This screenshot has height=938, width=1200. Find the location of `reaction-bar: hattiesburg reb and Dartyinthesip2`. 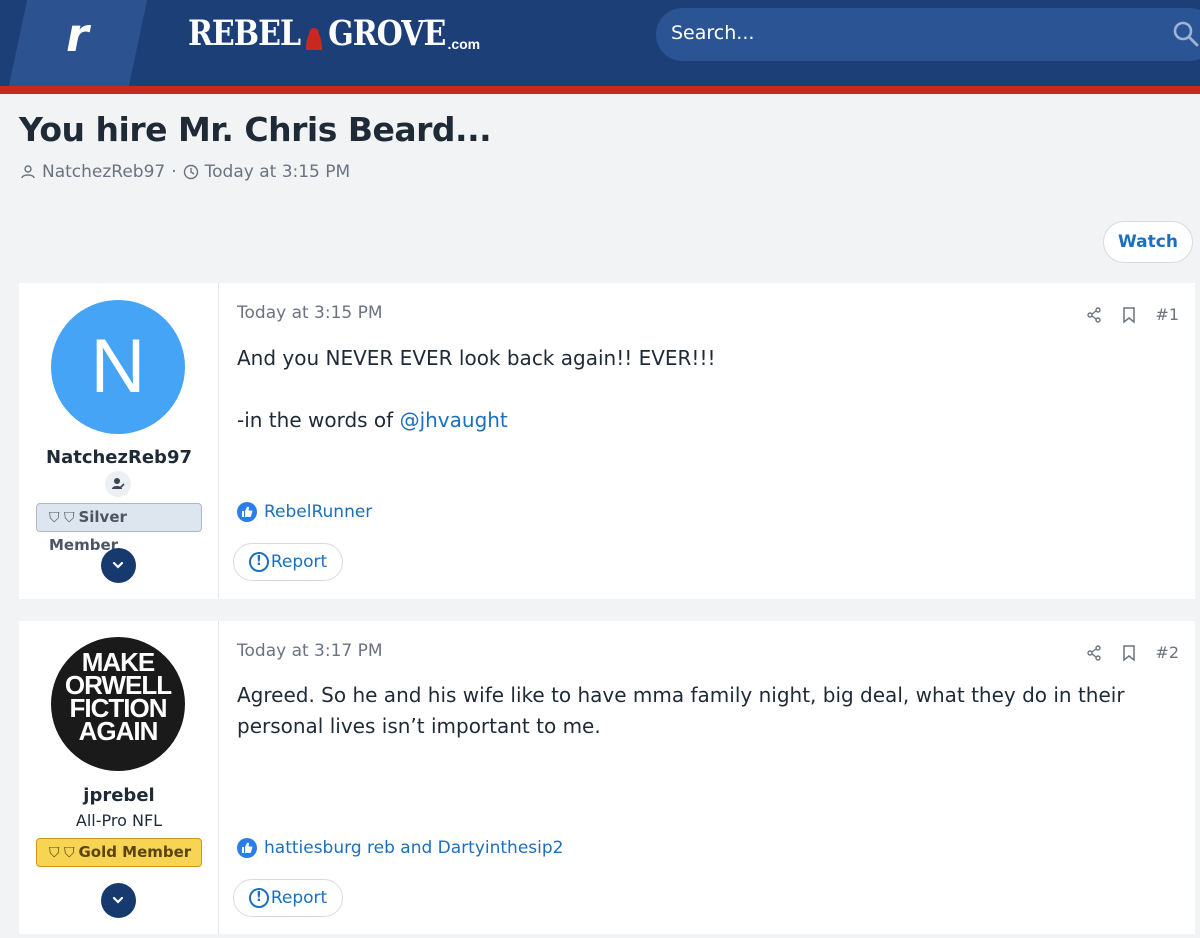

reaction-bar: hattiesburg reb and Dartyinthesip2 is located at coordinates (400, 848).